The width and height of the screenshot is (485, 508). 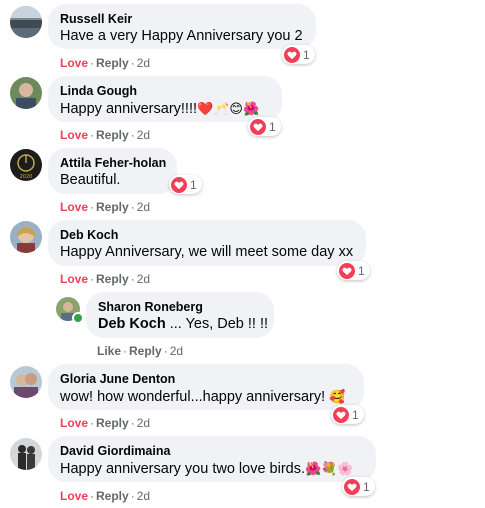 What do you see at coordinates (26, 177) in the screenshot?
I see `svg-text: 2020` at bounding box center [26, 177].